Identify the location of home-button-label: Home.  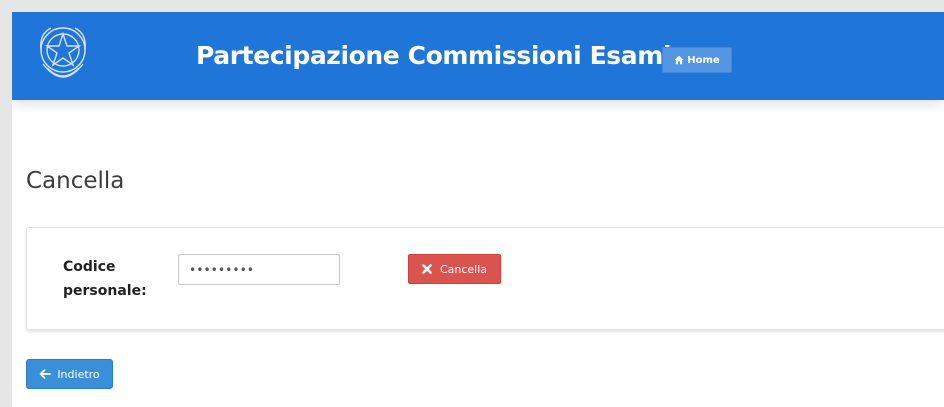
(703, 60).